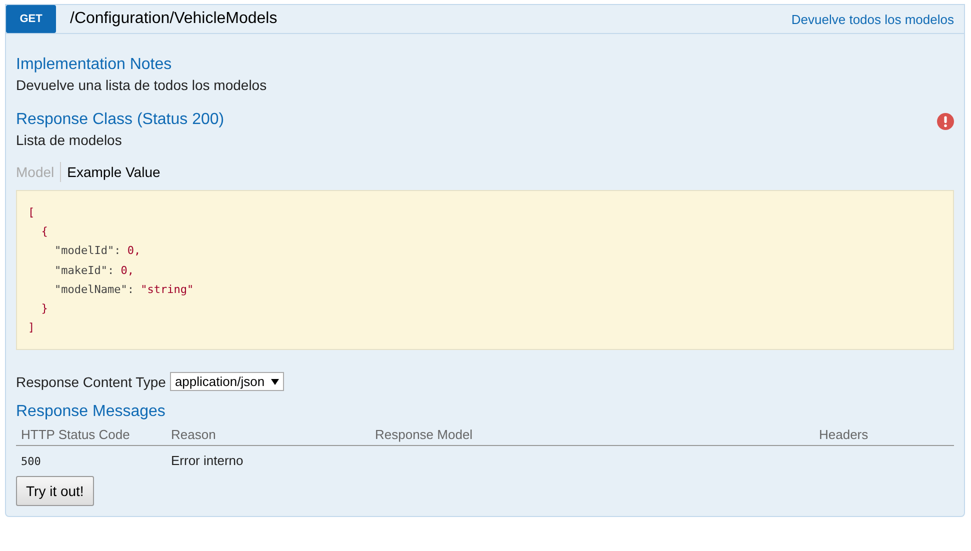 This screenshot has width=971, height=551. Describe the element at coordinates (227, 382) in the screenshot. I see `content-type-dropdown: application/json` at that location.